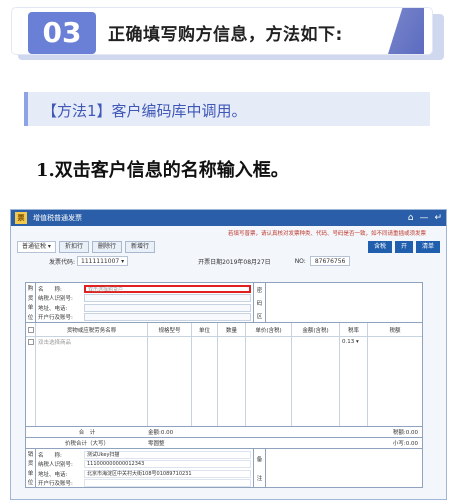 The image size is (457, 500). I want to click on tax-toggle-button: 开, so click(403, 247).